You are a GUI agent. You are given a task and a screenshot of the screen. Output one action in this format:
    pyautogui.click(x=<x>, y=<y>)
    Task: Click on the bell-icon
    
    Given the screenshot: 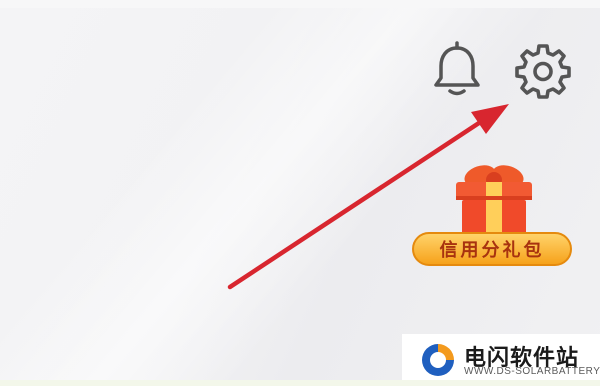 What is the action you would take?
    pyautogui.click(x=457, y=68)
    